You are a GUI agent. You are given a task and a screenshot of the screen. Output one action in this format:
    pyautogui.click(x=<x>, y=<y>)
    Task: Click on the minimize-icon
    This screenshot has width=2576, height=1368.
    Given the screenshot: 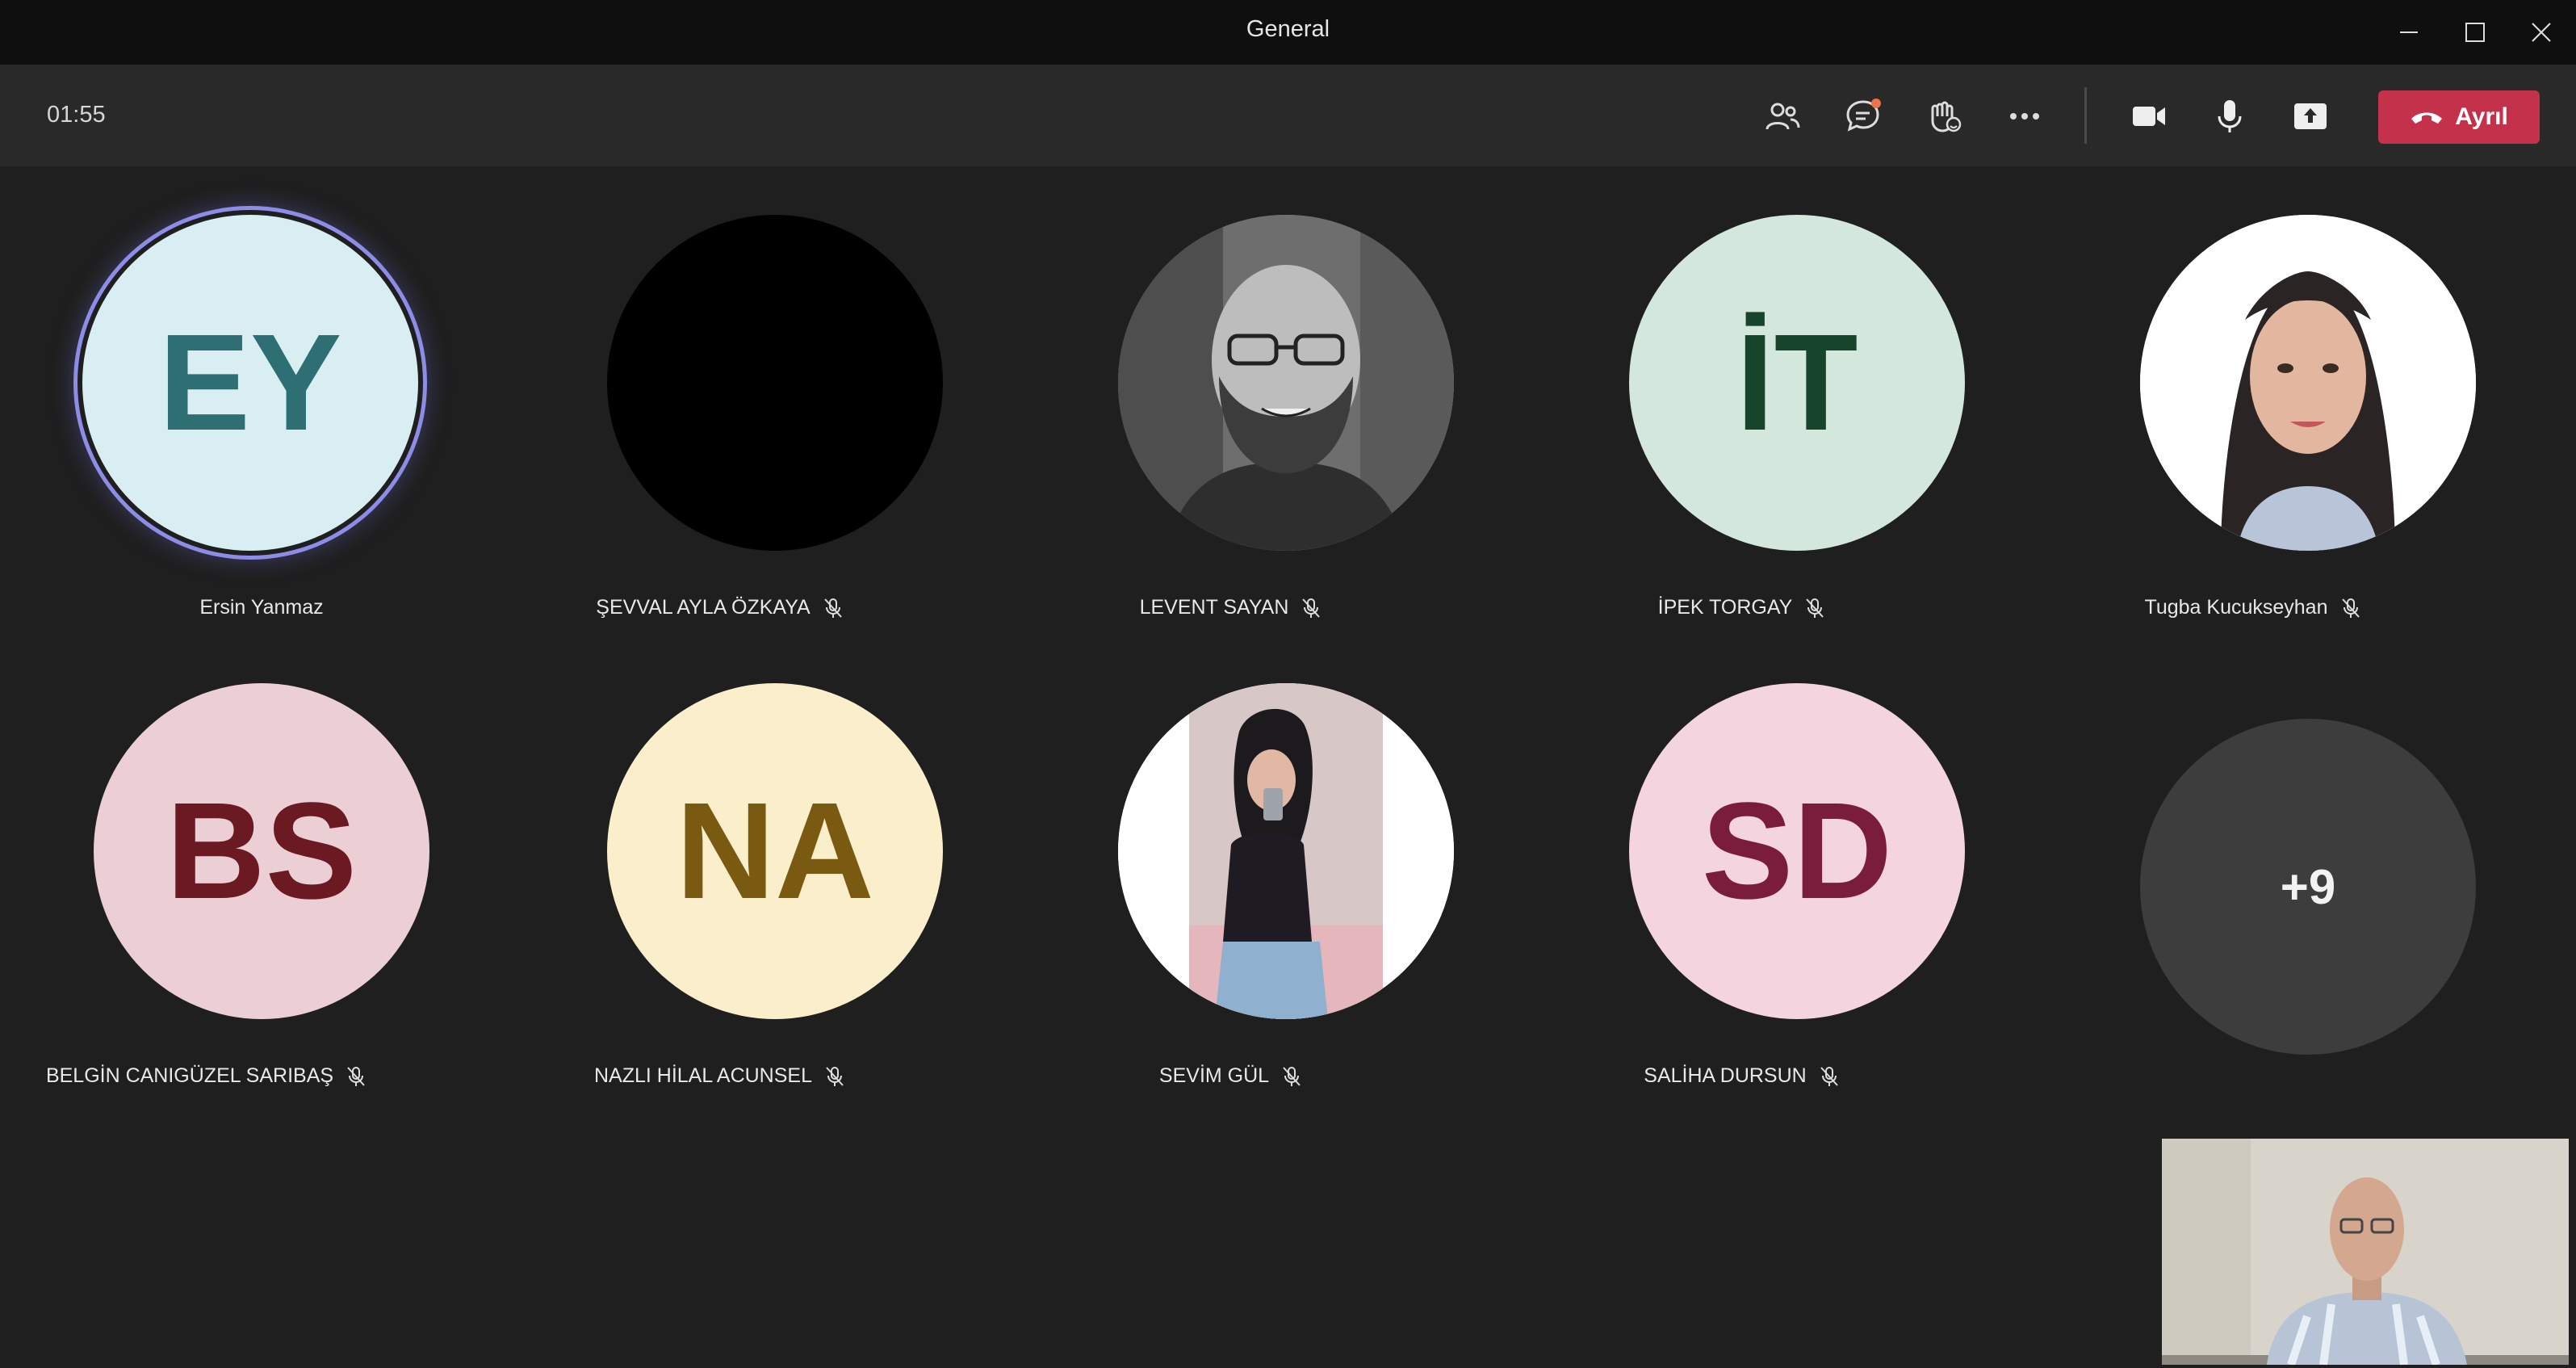 What is the action you would take?
    pyautogui.click(x=2409, y=32)
    